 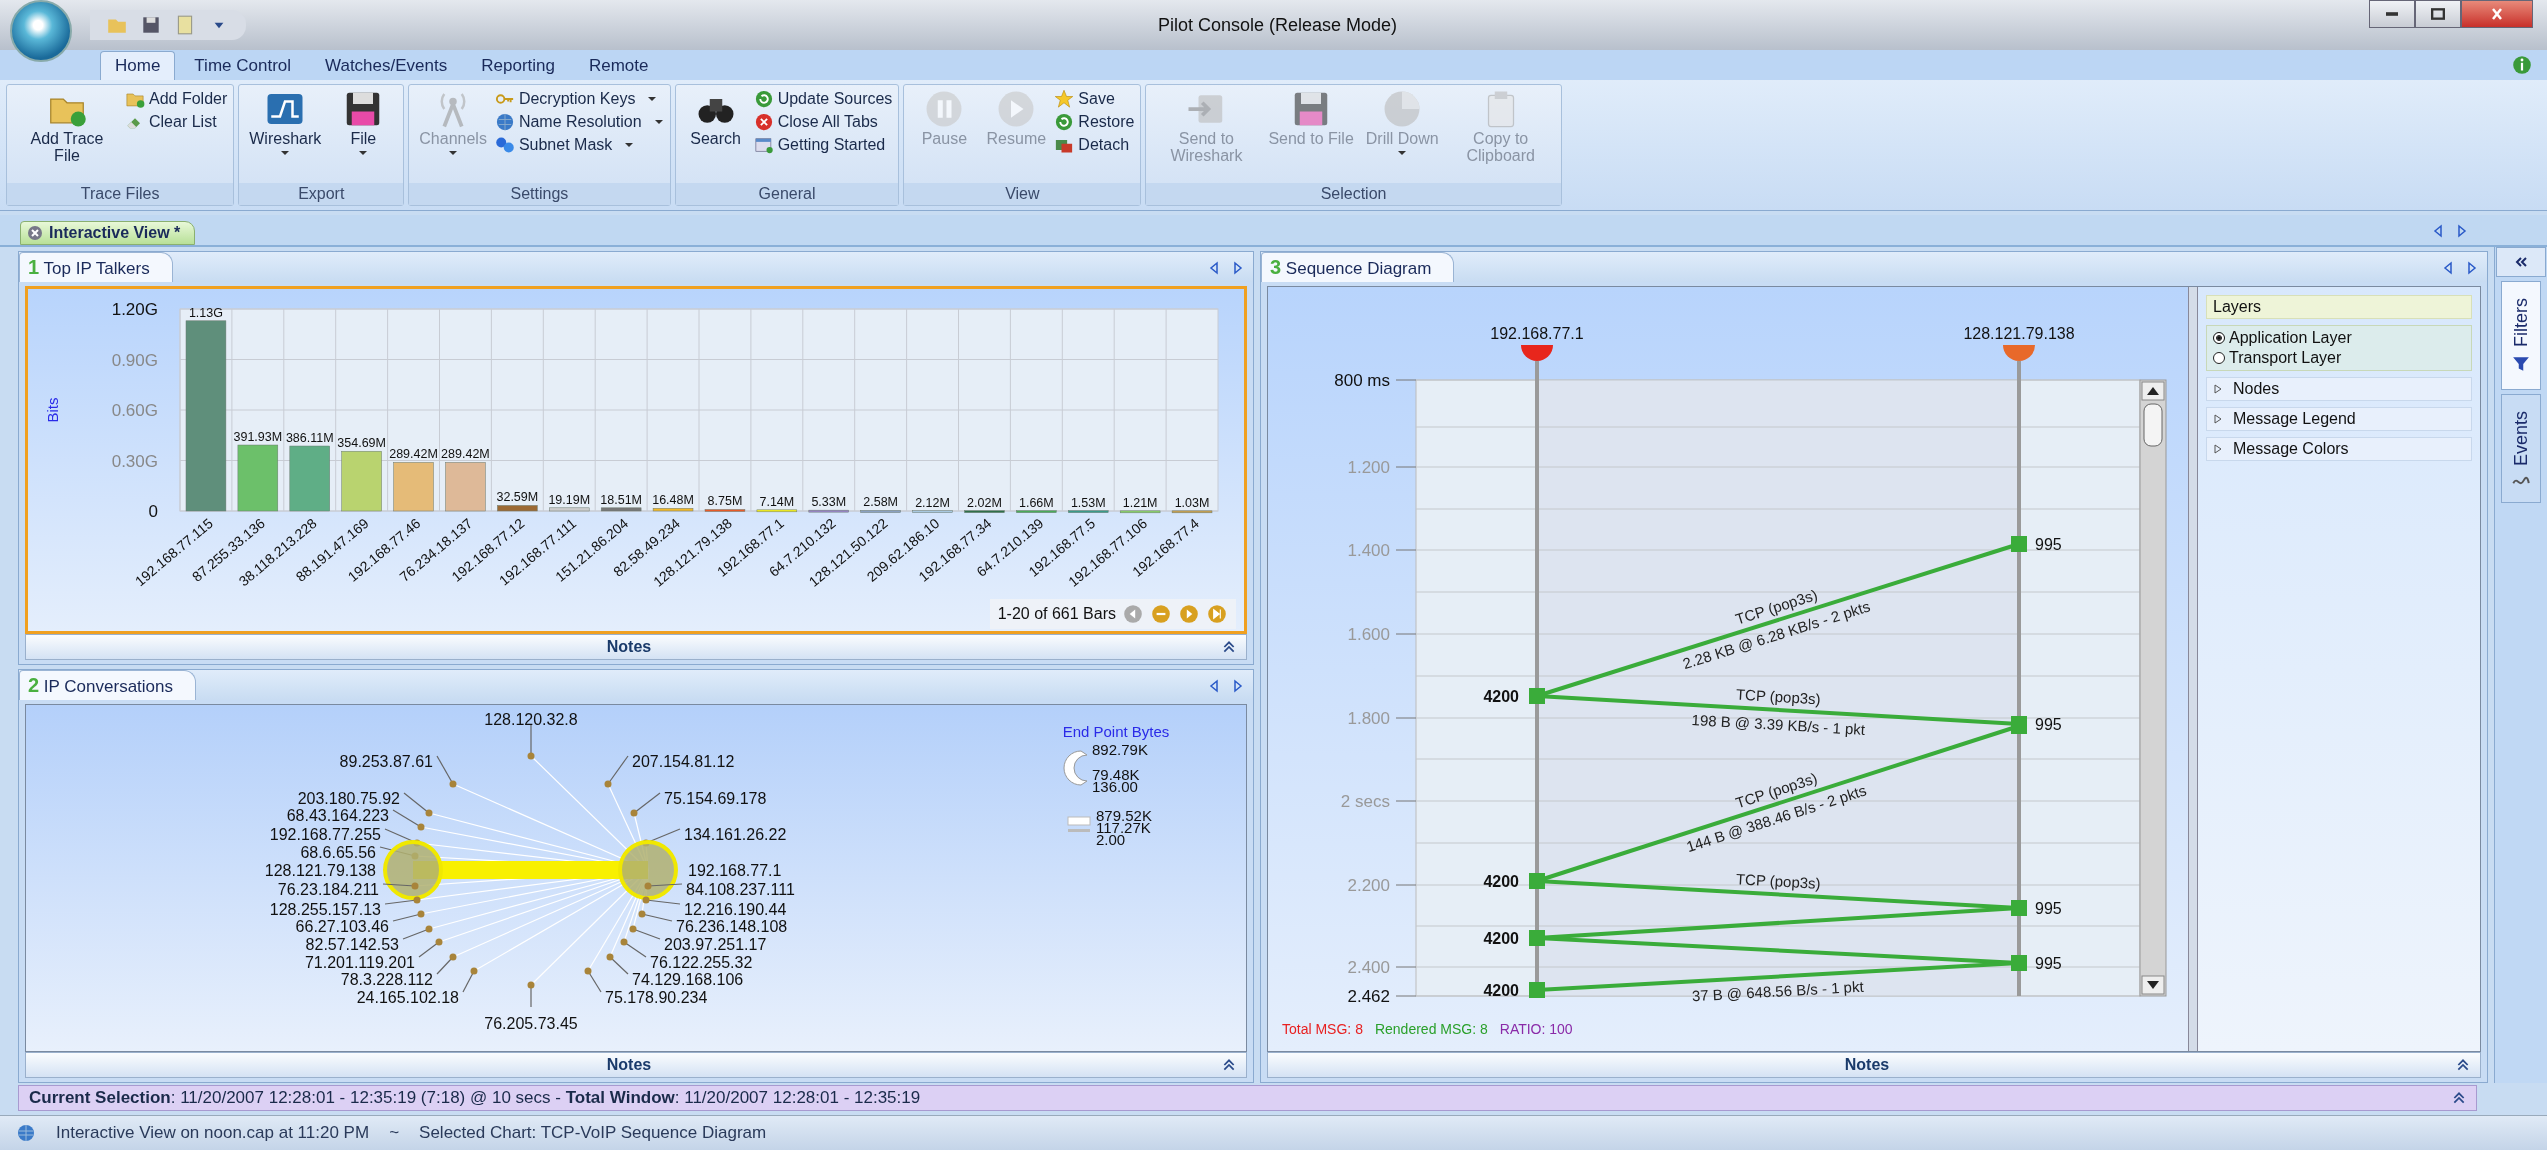 I want to click on ribbon-button: Wireshark, so click(x=285, y=122).